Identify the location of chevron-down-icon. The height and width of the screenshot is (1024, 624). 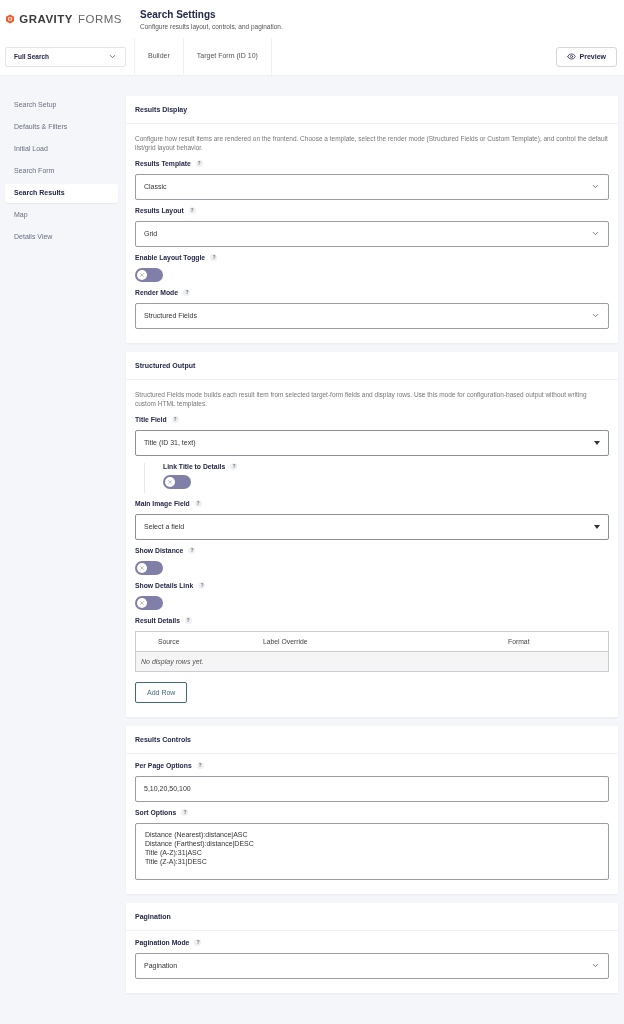
(112, 56).